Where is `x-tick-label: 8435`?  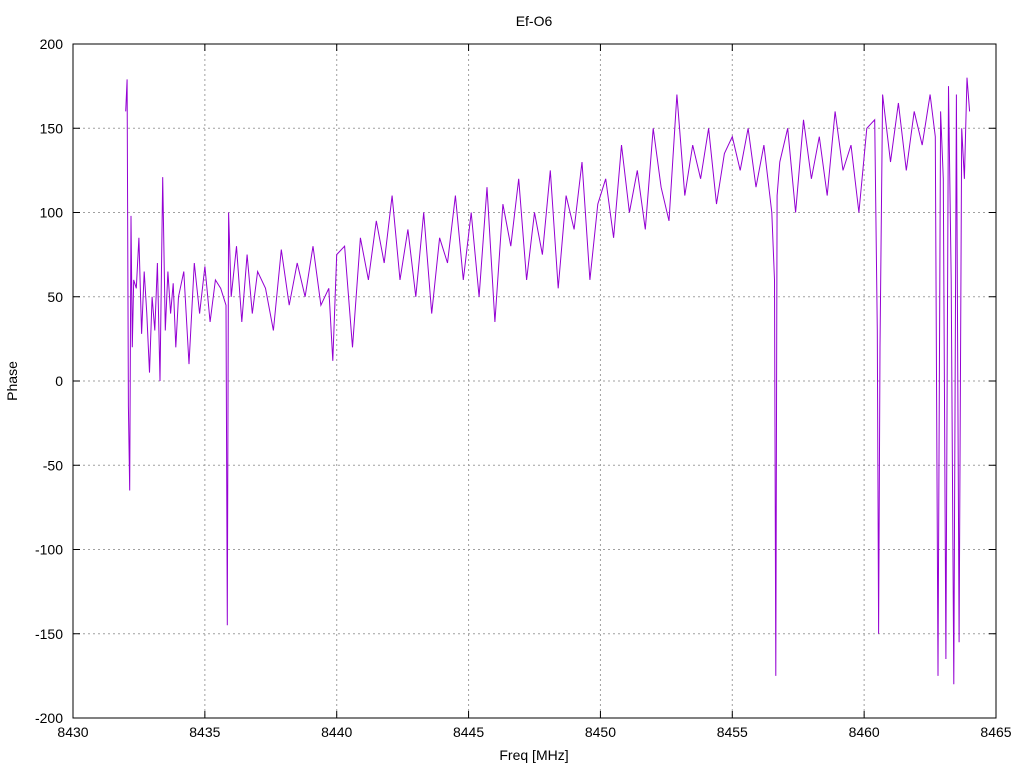
x-tick-label: 8435 is located at coordinates (204, 732).